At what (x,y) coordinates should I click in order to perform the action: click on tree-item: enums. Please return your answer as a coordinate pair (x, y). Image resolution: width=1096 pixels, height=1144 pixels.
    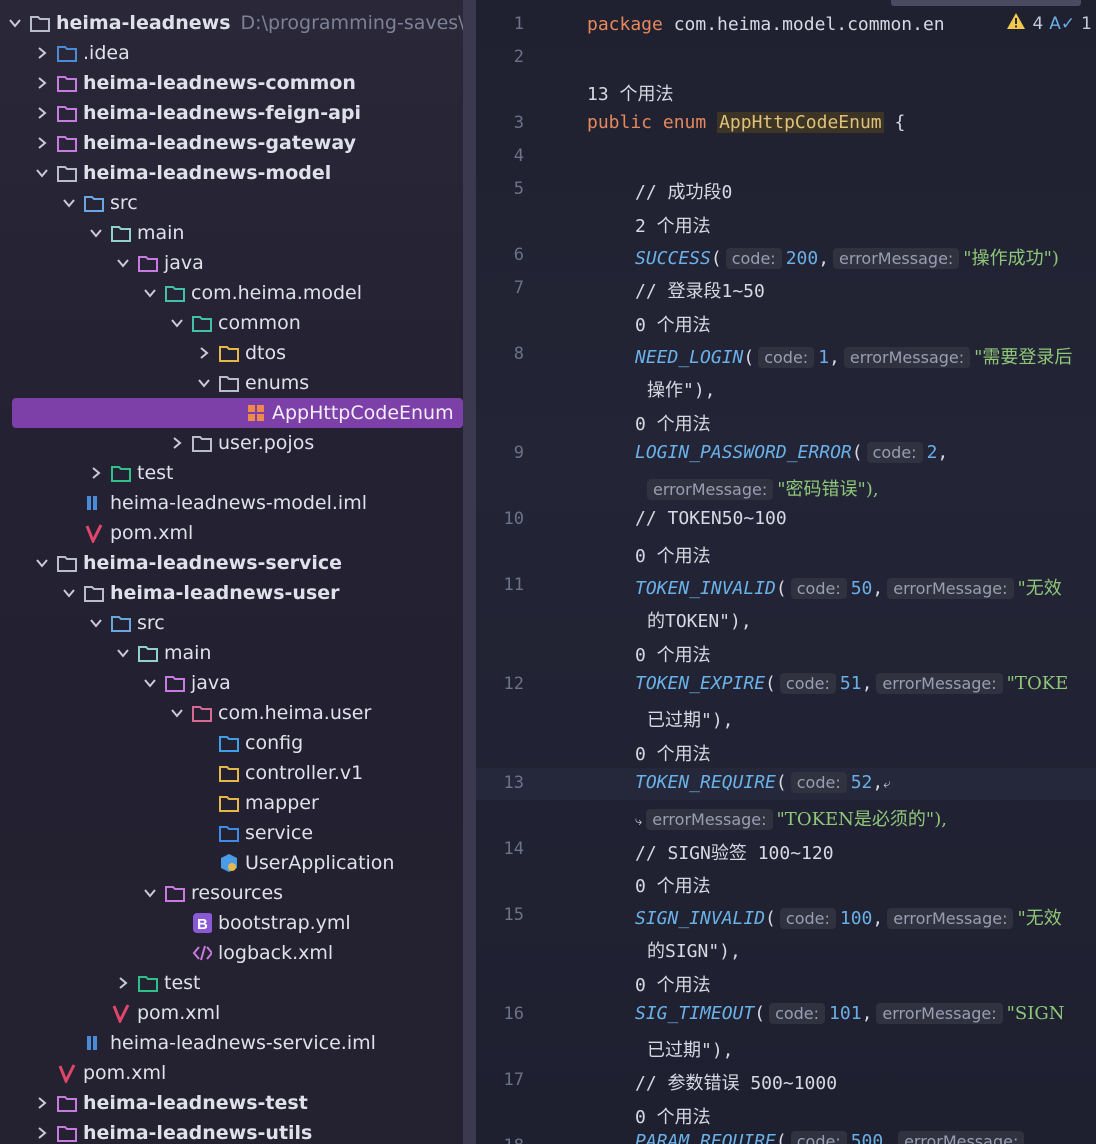
    Looking at the image, I should click on (233, 383).